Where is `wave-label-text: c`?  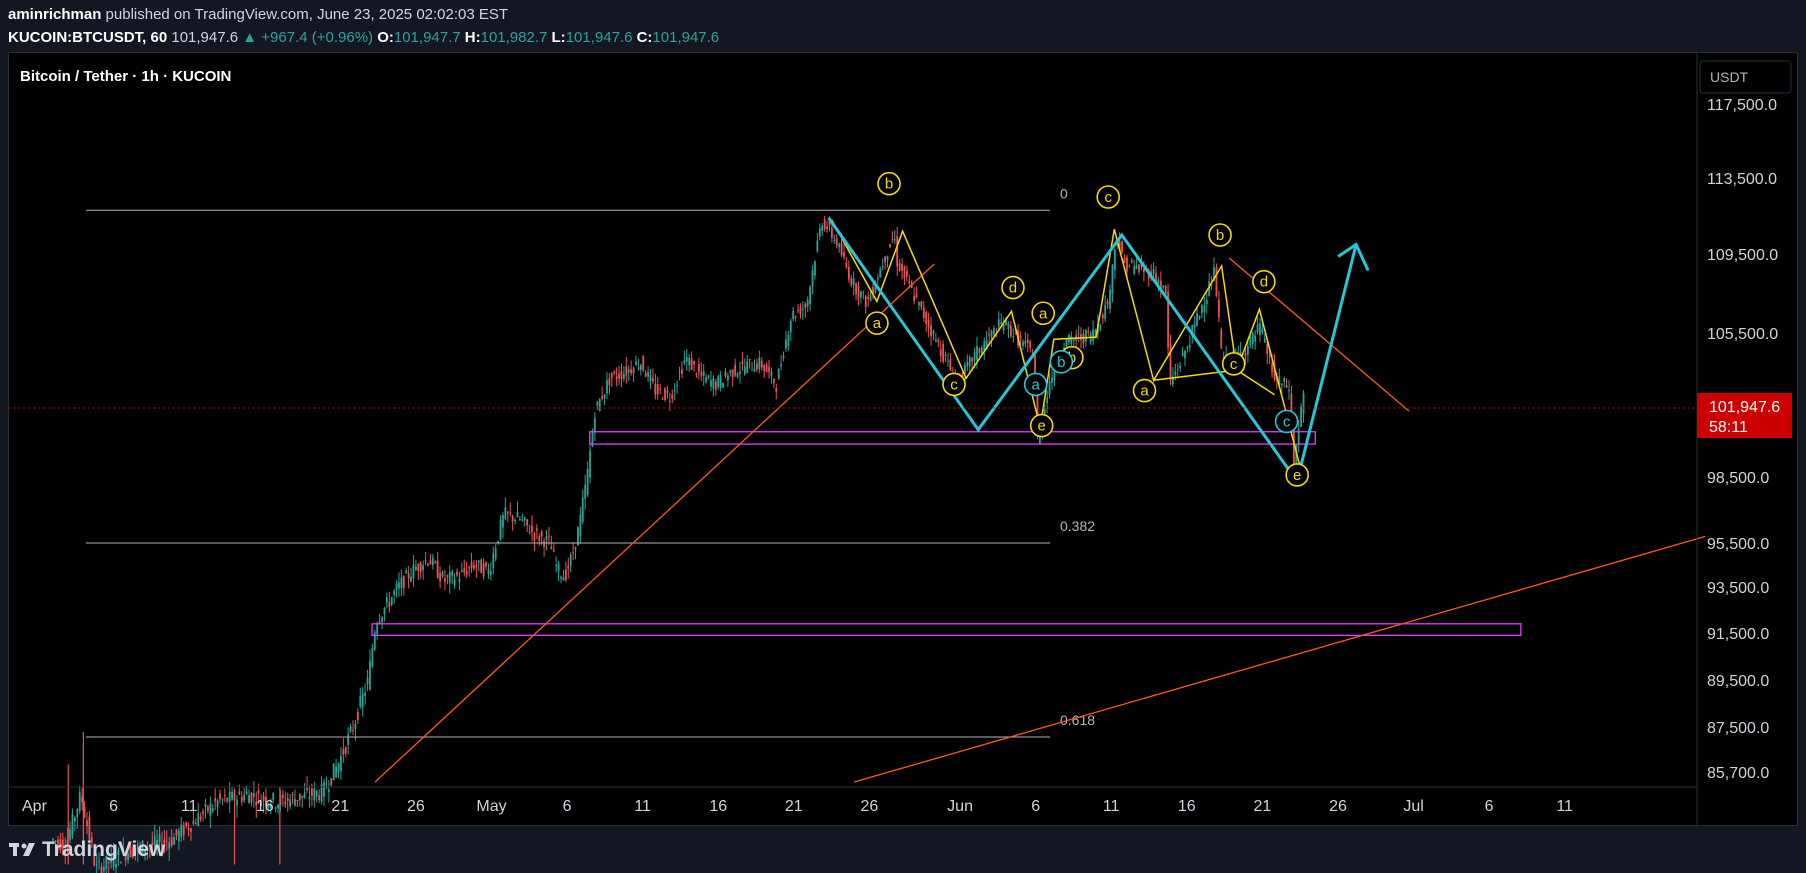
wave-label-text: c is located at coordinates (954, 384).